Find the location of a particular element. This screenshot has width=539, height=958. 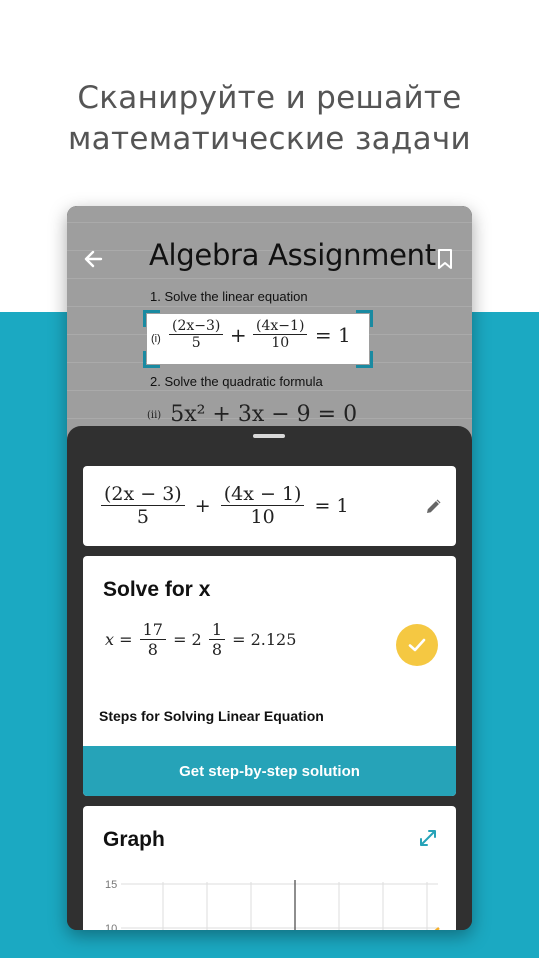

scan-plus: + is located at coordinates (238, 334).